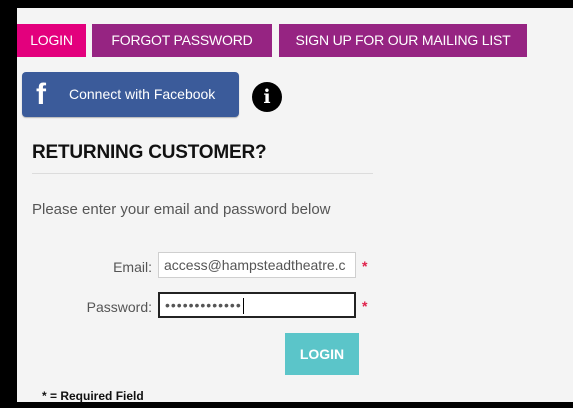 The image size is (573, 408). Describe the element at coordinates (149, 152) in the screenshot. I see `section-title: RETURNING CUSTOMER?` at that location.